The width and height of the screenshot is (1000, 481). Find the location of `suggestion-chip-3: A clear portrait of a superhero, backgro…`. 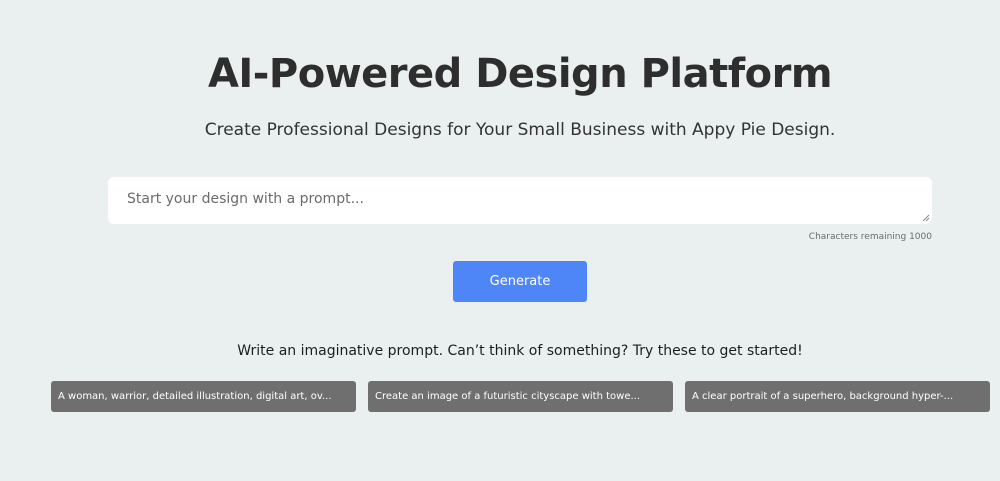

suggestion-chip-3: A clear portrait of a superhero, backgro… is located at coordinates (837, 396).